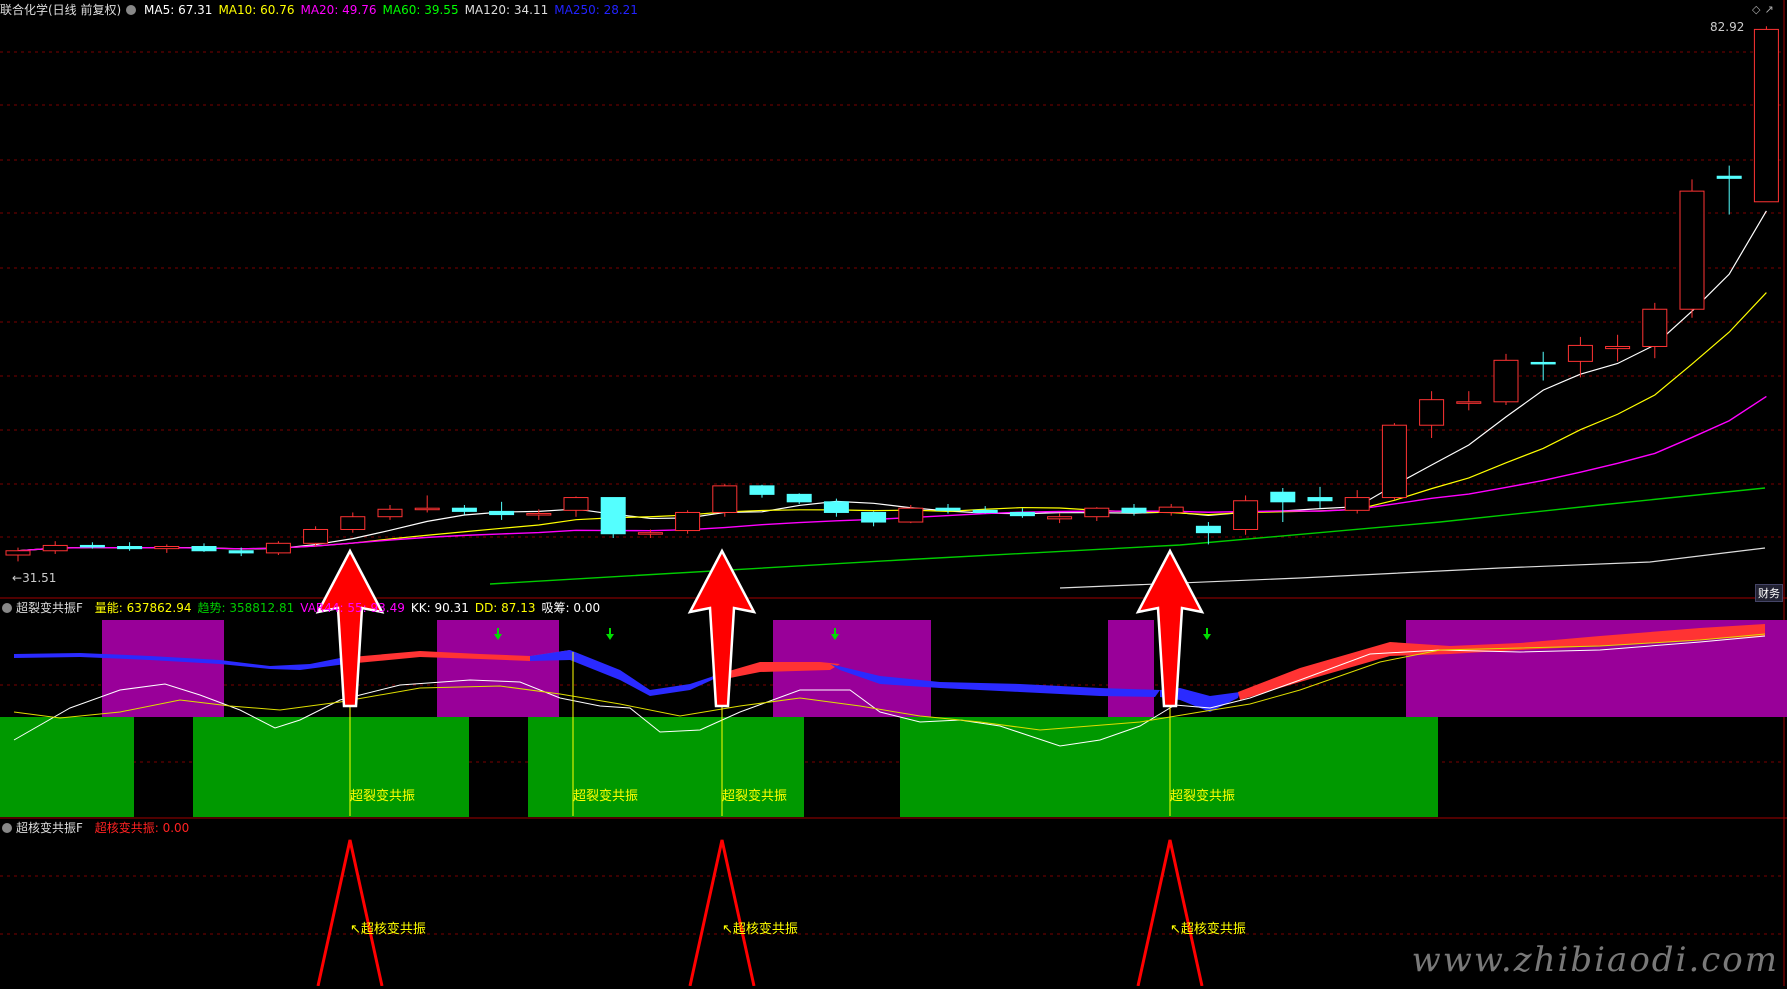 The image size is (1787, 989). What do you see at coordinates (60, 10) in the screenshot?
I see `stock-title: 联合化学(日线 前复权)` at bounding box center [60, 10].